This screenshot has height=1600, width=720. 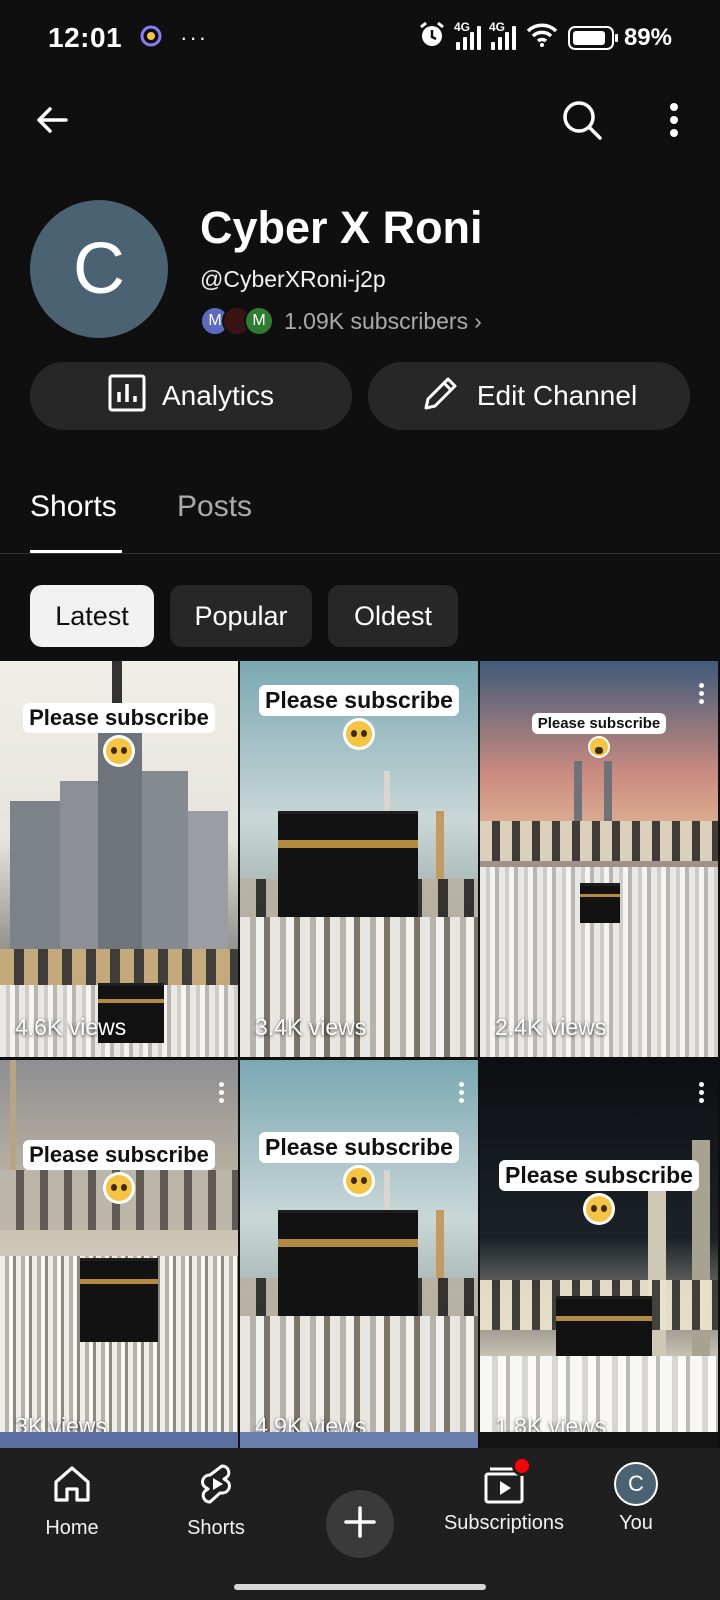 What do you see at coordinates (99, 269) in the screenshot?
I see `channel-avatar: C` at bounding box center [99, 269].